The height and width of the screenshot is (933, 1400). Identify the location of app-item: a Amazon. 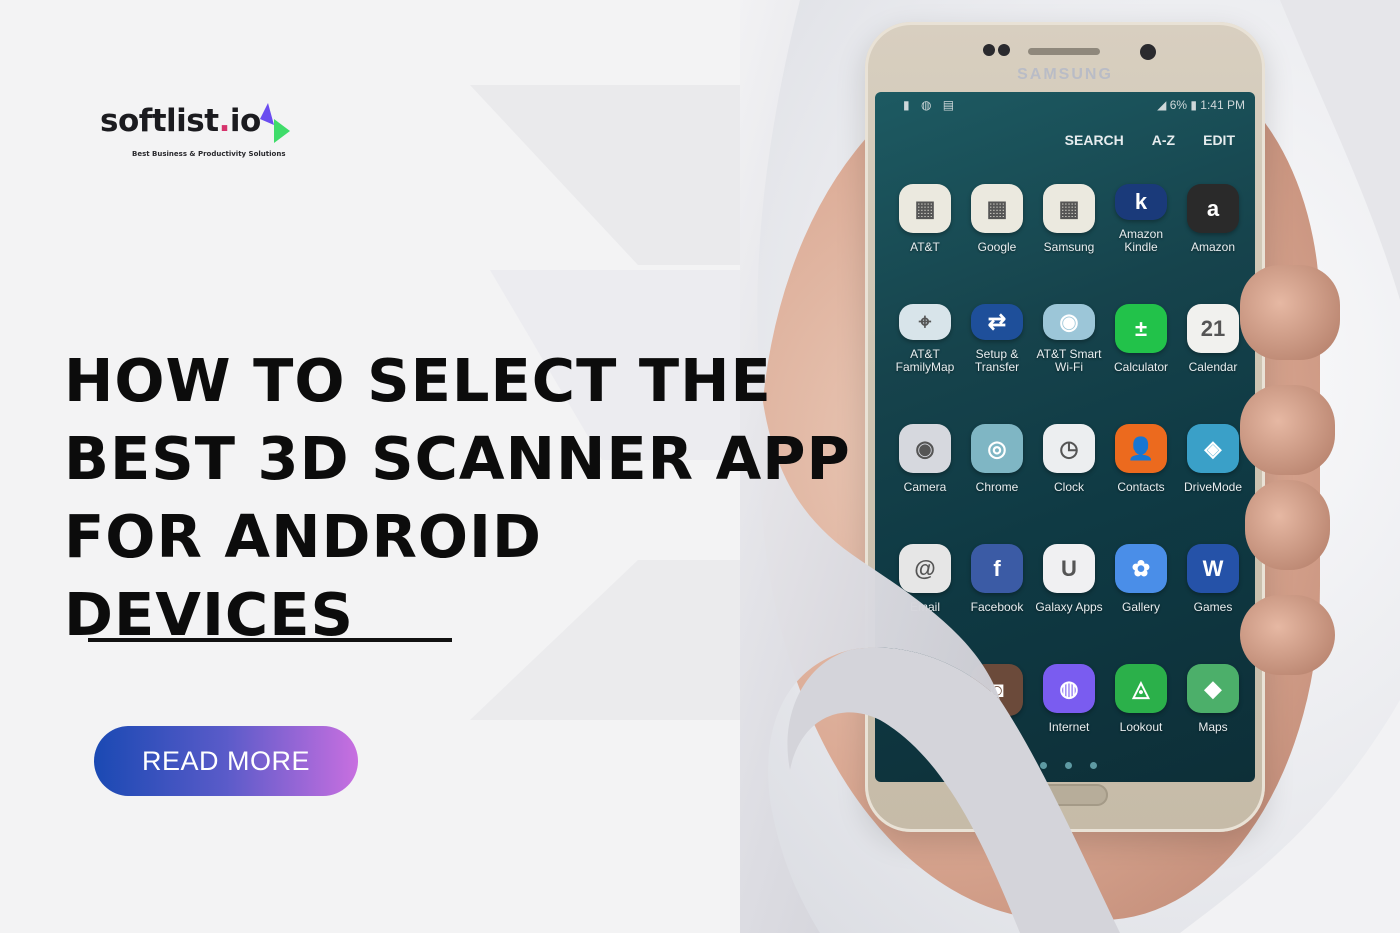
(1213, 219).